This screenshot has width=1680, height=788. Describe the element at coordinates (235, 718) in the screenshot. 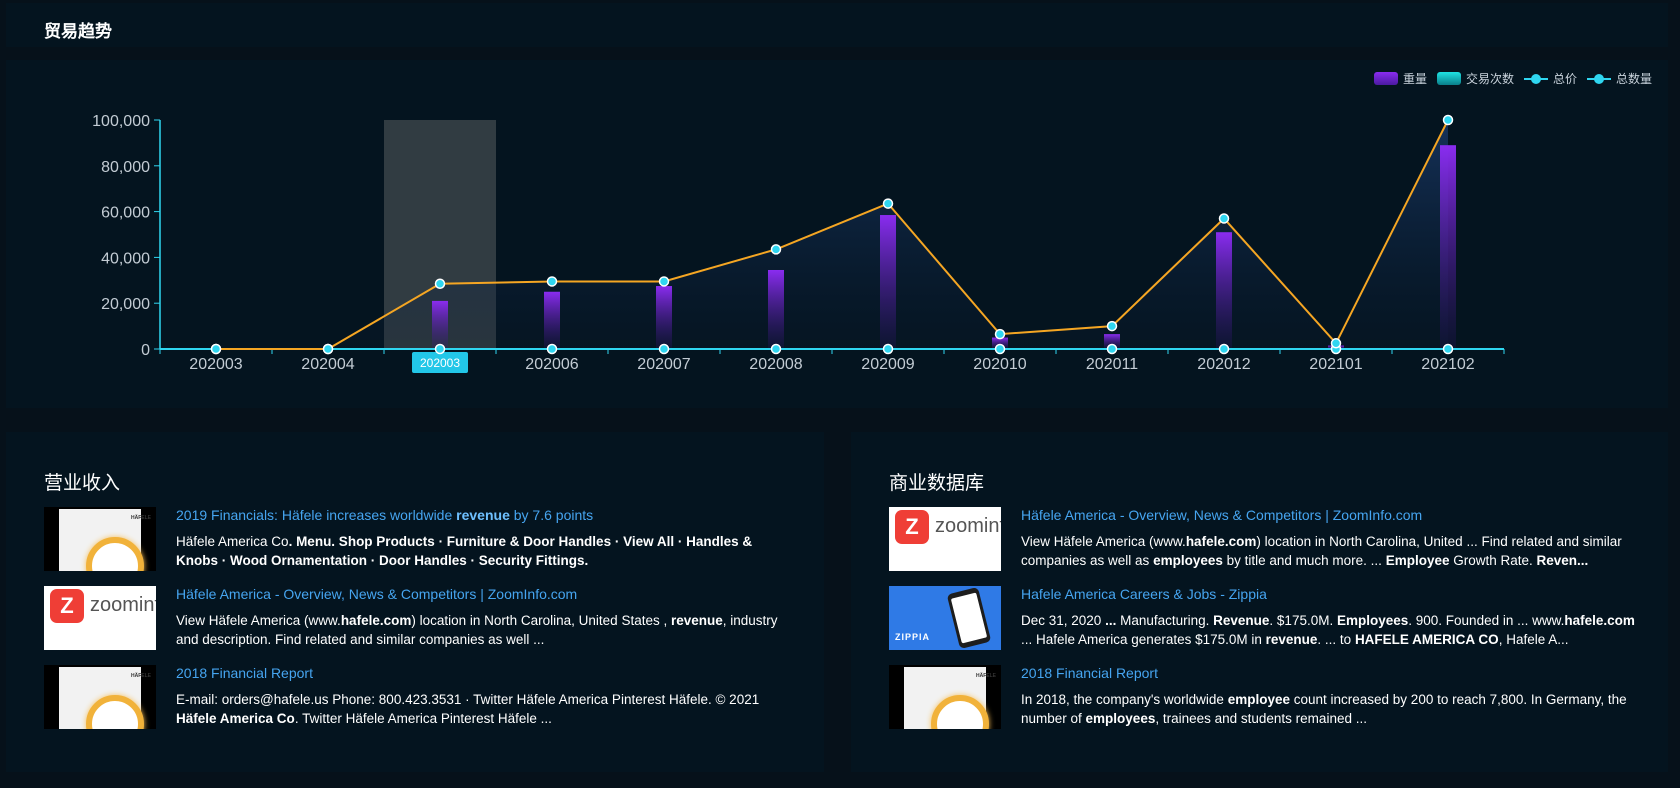

I see `highlight-term: Häfele America Co` at that location.